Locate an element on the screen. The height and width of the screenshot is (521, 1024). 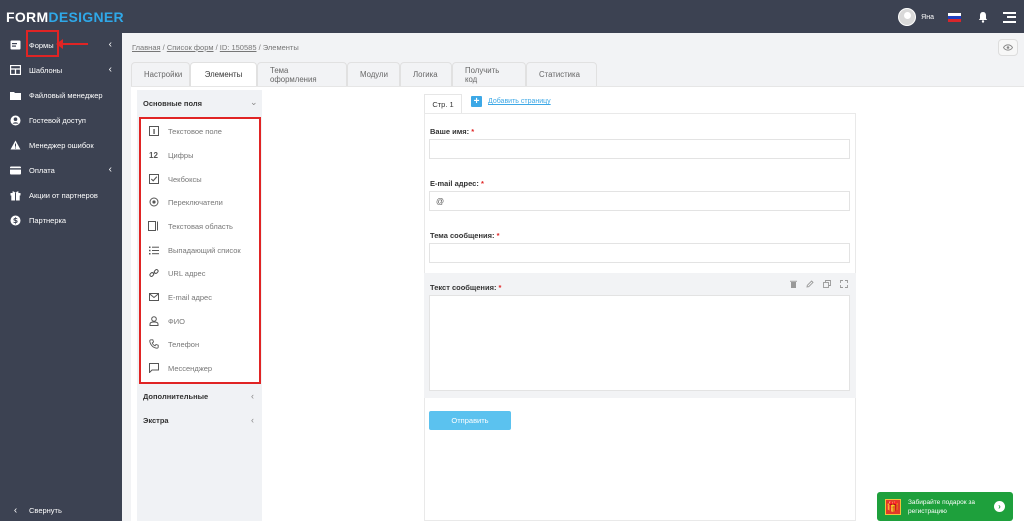
tab-statistics: Статистика is located at coordinates (561, 74).